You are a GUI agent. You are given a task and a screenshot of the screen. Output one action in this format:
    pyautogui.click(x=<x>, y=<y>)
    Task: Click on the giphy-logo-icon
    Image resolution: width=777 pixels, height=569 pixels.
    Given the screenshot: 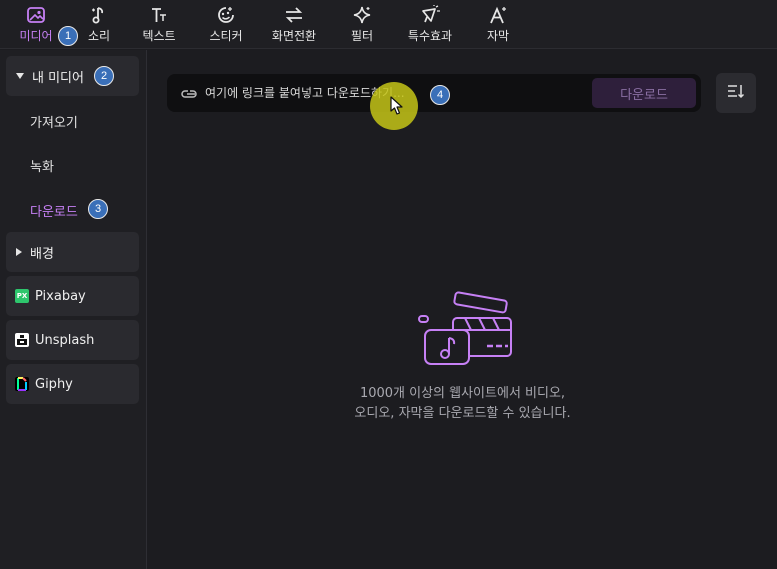 What is the action you would take?
    pyautogui.click(x=22, y=384)
    